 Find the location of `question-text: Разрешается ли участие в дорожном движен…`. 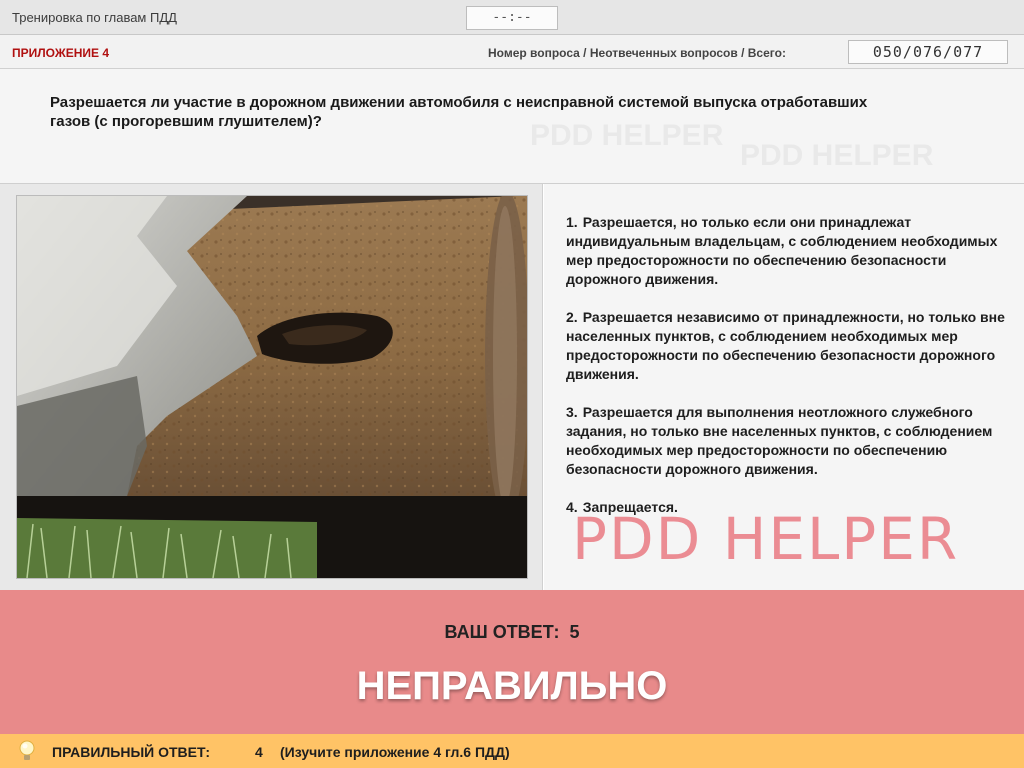

question-text: Разрешается ли участие в дорожном движен… is located at coordinates (459, 112).